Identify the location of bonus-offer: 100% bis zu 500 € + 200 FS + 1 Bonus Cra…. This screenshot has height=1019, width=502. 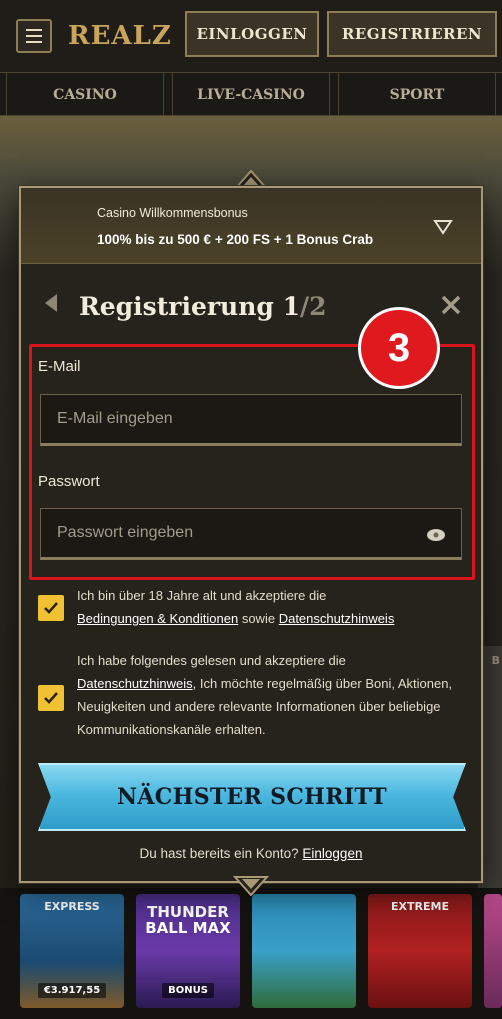
(235, 239).